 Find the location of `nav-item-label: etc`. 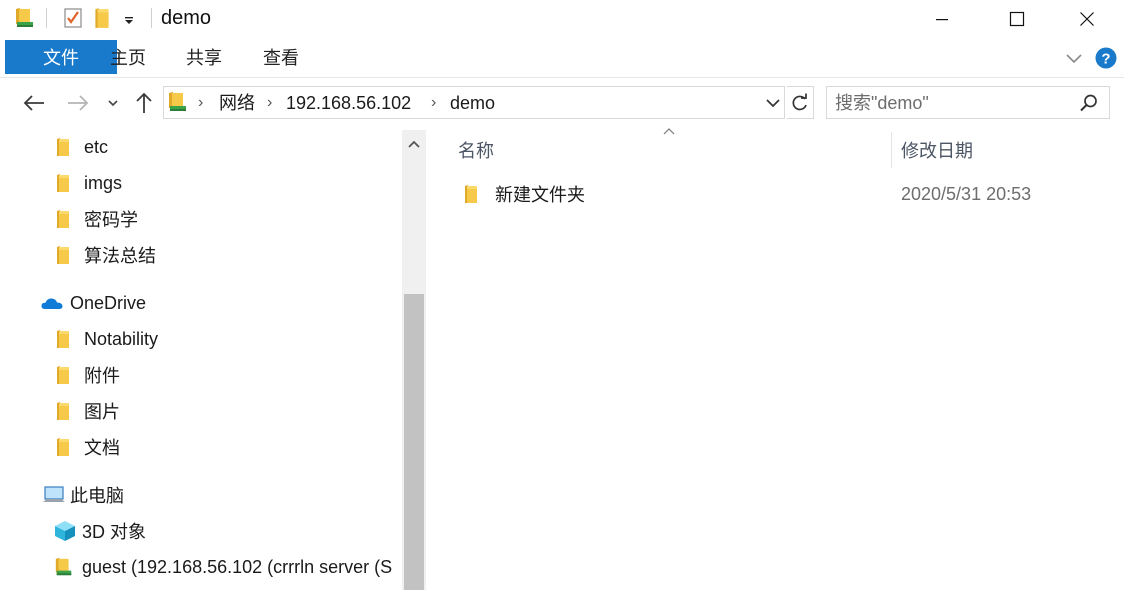

nav-item-label: etc is located at coordinates (96, 146).